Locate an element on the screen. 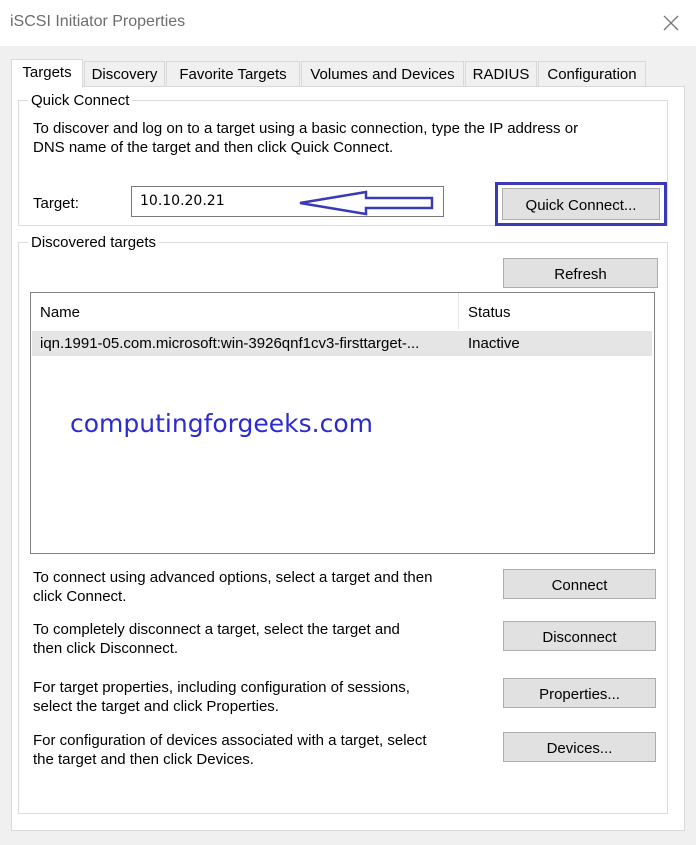 The width and height of the screenshot is (696, 845). target-label: Target: is located at coordinates (56, 203).